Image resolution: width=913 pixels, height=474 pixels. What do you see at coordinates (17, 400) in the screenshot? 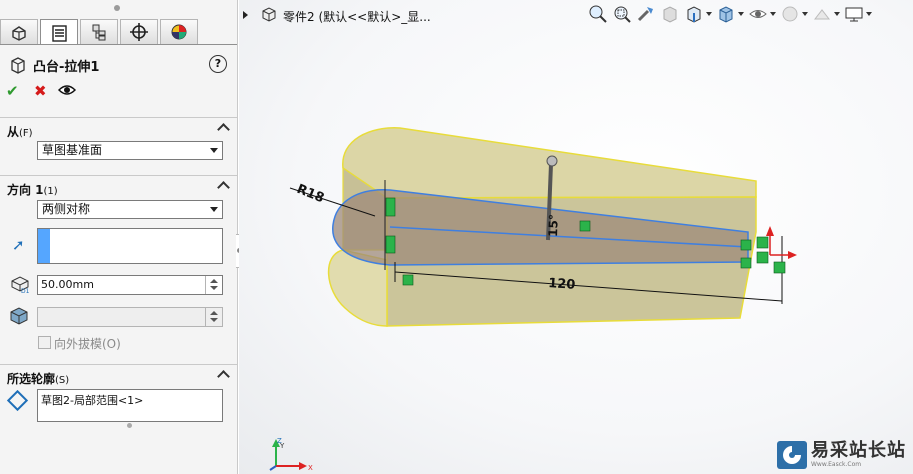
I see `contour-icon` at bounding box center [17, 400].